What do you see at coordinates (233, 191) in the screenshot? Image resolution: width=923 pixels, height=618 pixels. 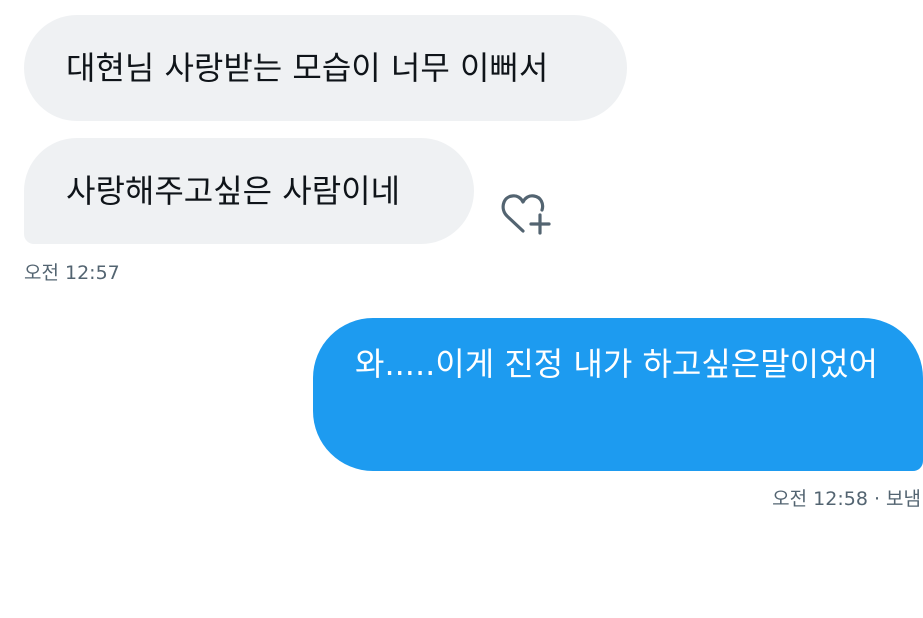 I see `message-text: 사랑해주고싶은 사람이네` at bounding box center [233, 191].